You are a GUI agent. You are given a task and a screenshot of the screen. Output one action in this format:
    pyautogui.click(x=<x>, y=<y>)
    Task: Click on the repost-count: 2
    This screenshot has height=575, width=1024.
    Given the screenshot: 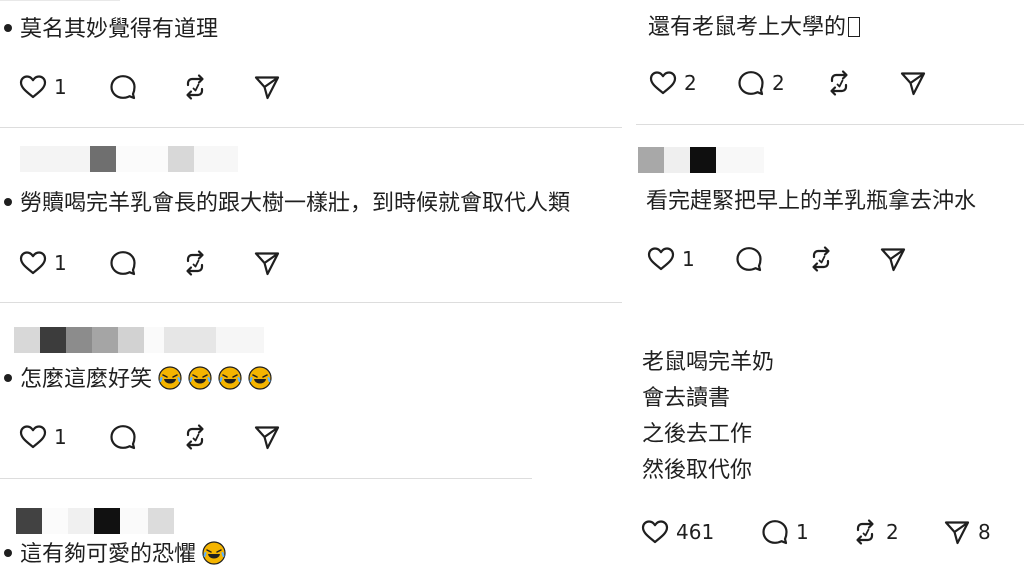 What is the action you would take?
    pyautogui.click(x=892, y=532)
    